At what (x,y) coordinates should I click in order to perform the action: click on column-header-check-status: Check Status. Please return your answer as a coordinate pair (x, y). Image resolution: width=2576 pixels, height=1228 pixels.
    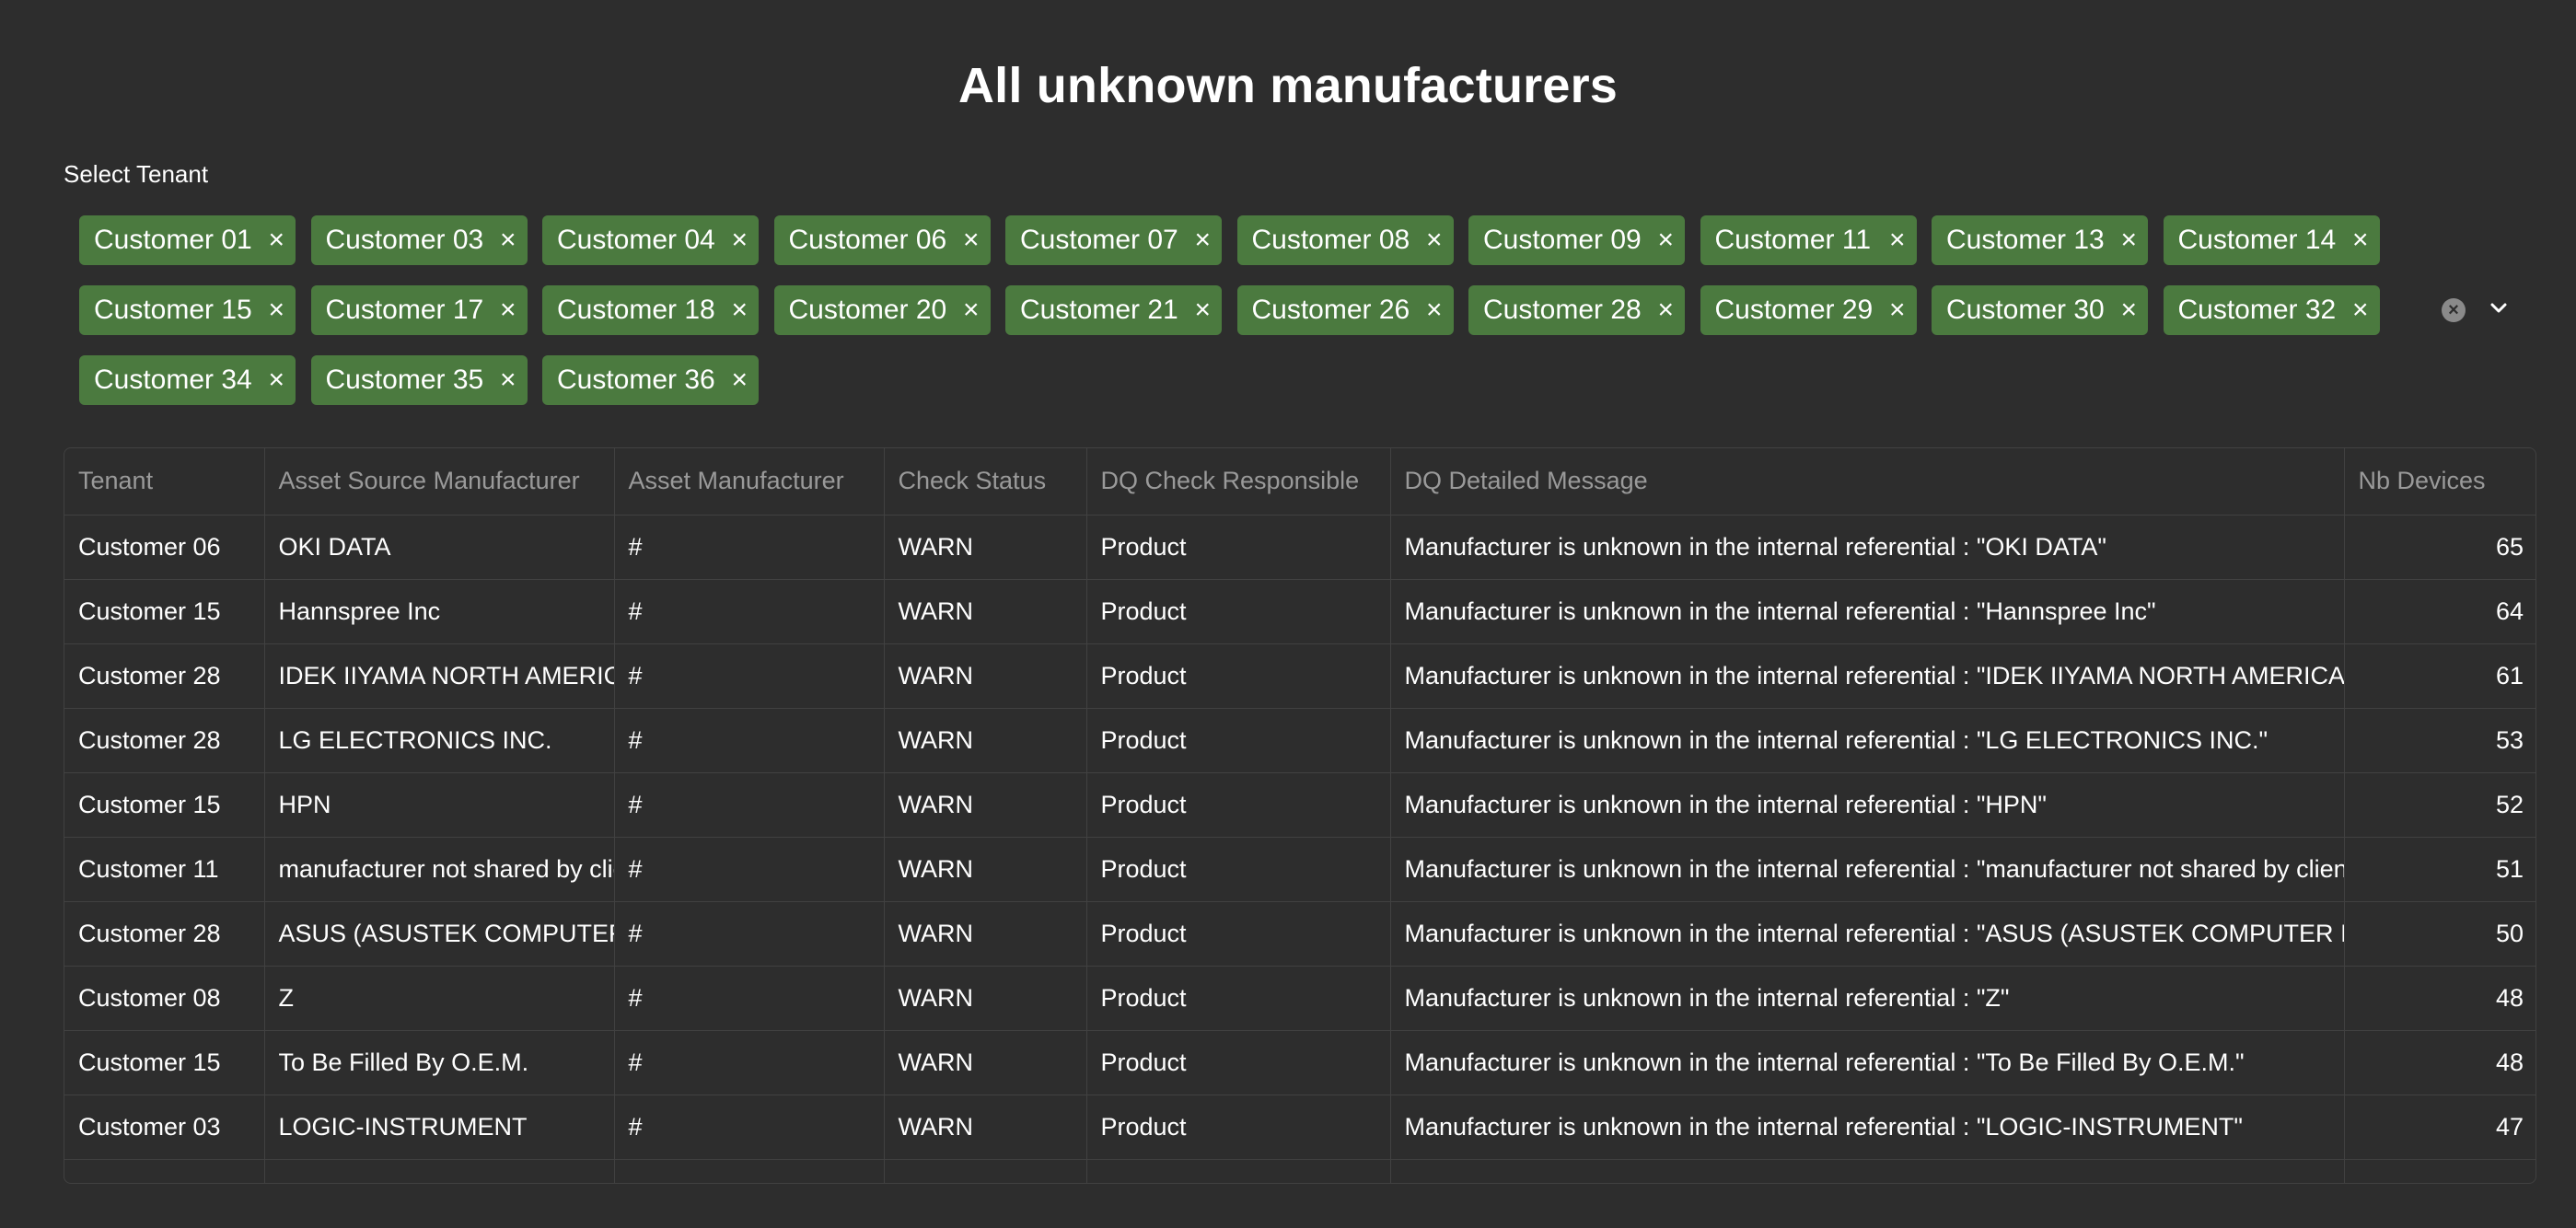
    Looking at the image, I should click on (985, 482).